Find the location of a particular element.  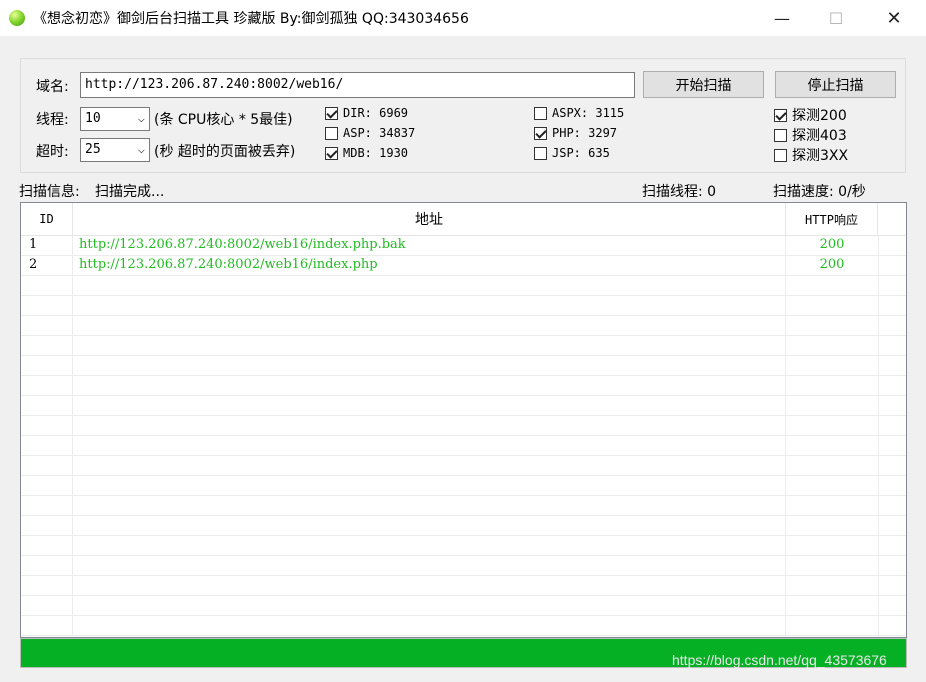

dict-label-php: PHP: 3297 is located at coordinates (585, 133).